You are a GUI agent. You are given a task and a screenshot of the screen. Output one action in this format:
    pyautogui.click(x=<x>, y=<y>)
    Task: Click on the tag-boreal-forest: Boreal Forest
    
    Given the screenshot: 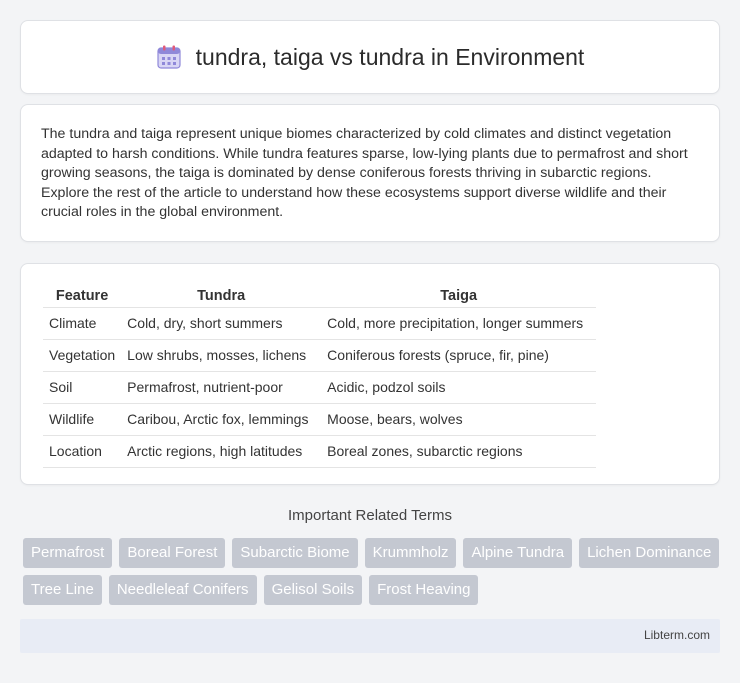 What is the action you would take?
    pyautogui.click(x=172, y=553)
    